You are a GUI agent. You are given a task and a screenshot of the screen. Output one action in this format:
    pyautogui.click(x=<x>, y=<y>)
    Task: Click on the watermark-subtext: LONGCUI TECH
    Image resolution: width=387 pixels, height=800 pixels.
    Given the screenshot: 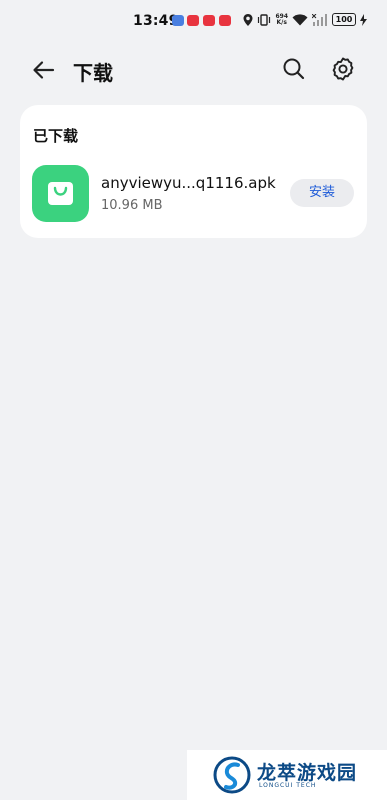 What is the action you would take?
    pyautogui.click(x=288, y=785)
    